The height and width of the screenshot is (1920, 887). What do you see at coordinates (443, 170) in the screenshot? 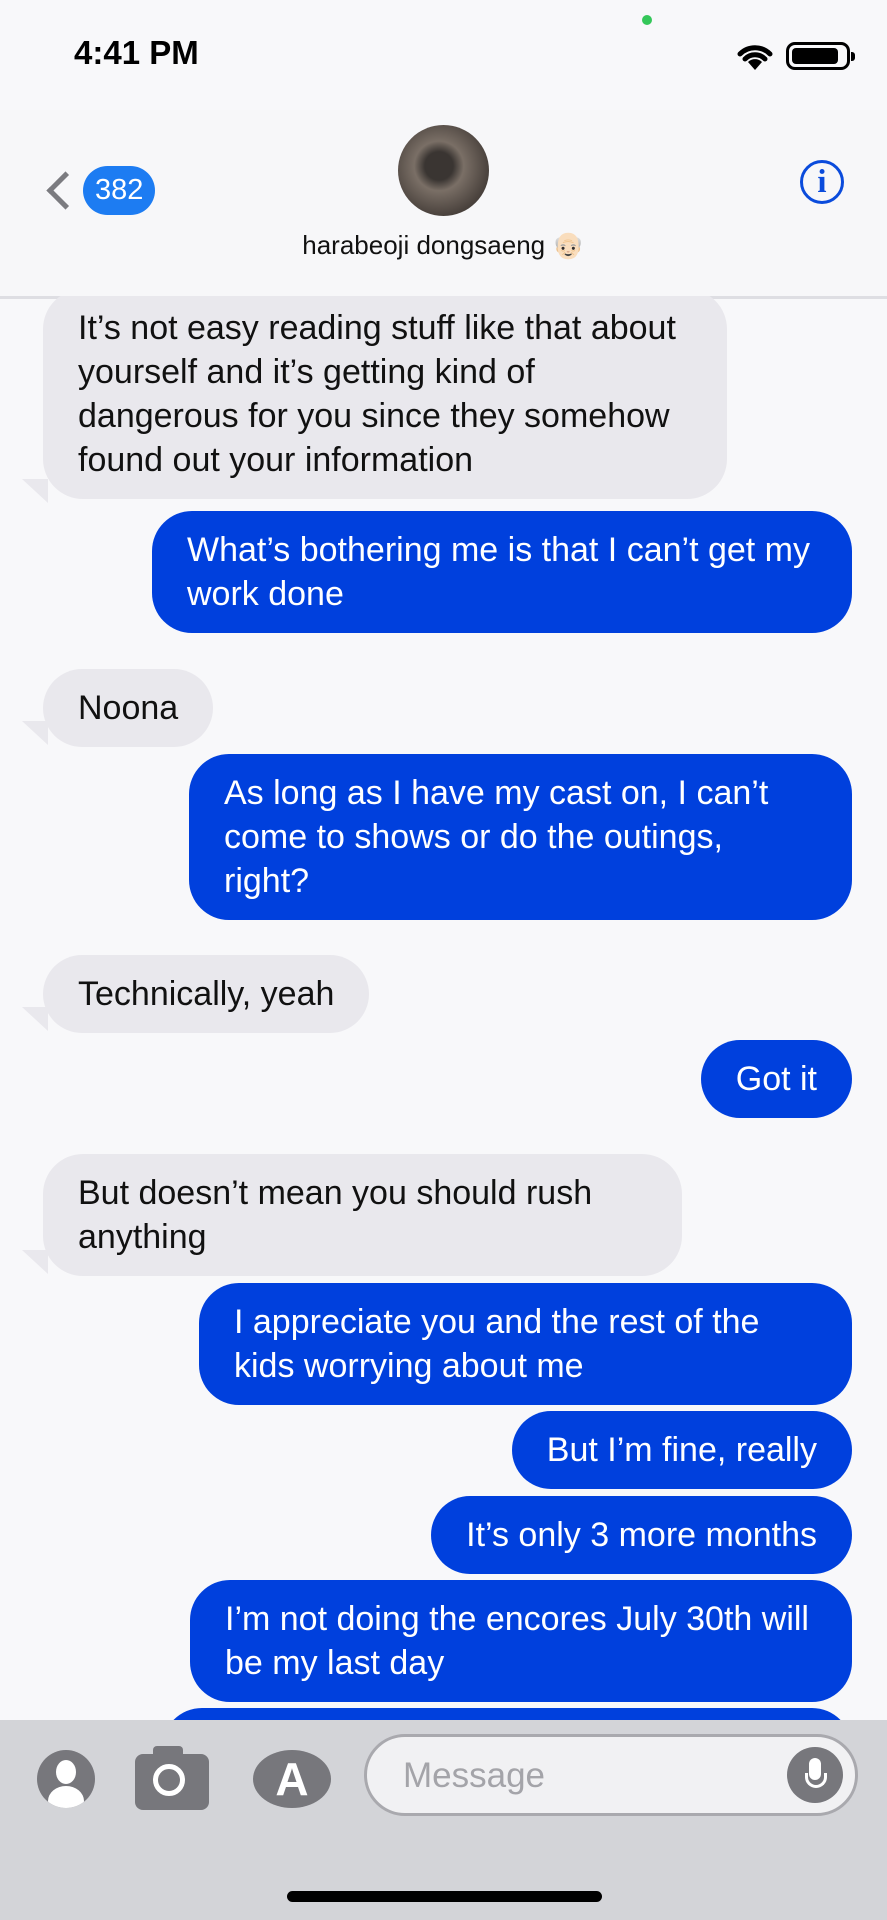
I see `contact-avatar` at bounding box center [443, 170].